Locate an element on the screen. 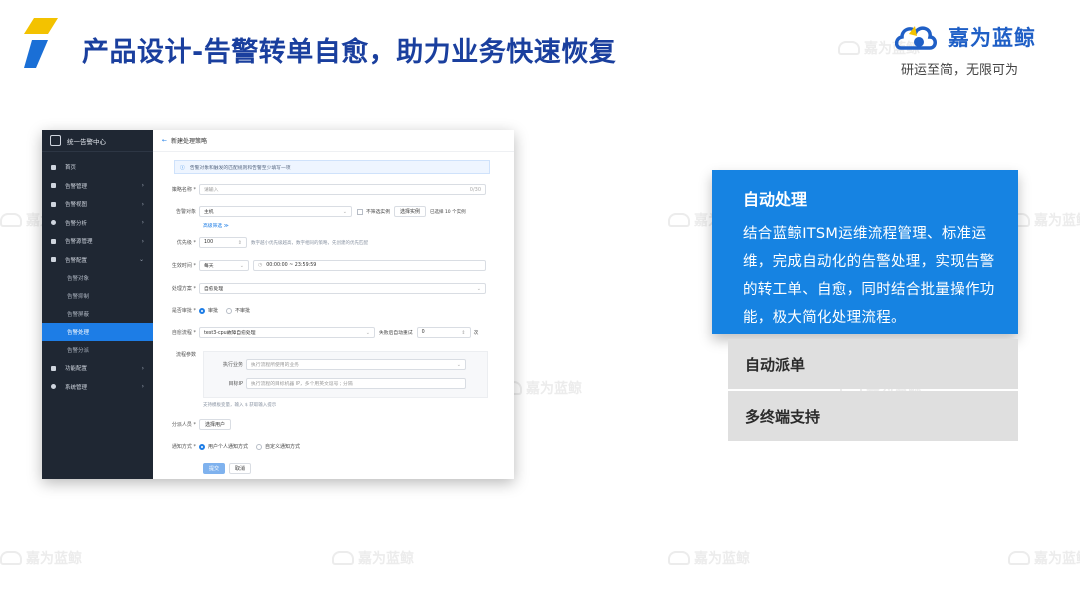  exec-select: 执行流程所使用的业务 ⌄ is located at coordinates (356, 364).